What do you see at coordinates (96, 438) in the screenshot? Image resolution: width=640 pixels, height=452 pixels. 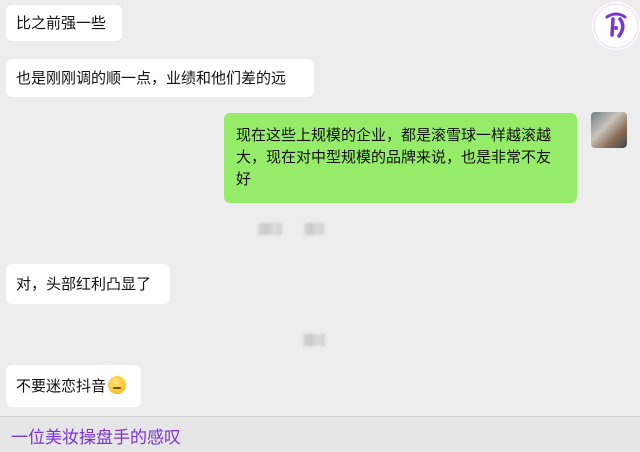 I see `caption-text: 一位美妆操盘手的感叹` at bounding box center [96, 438].